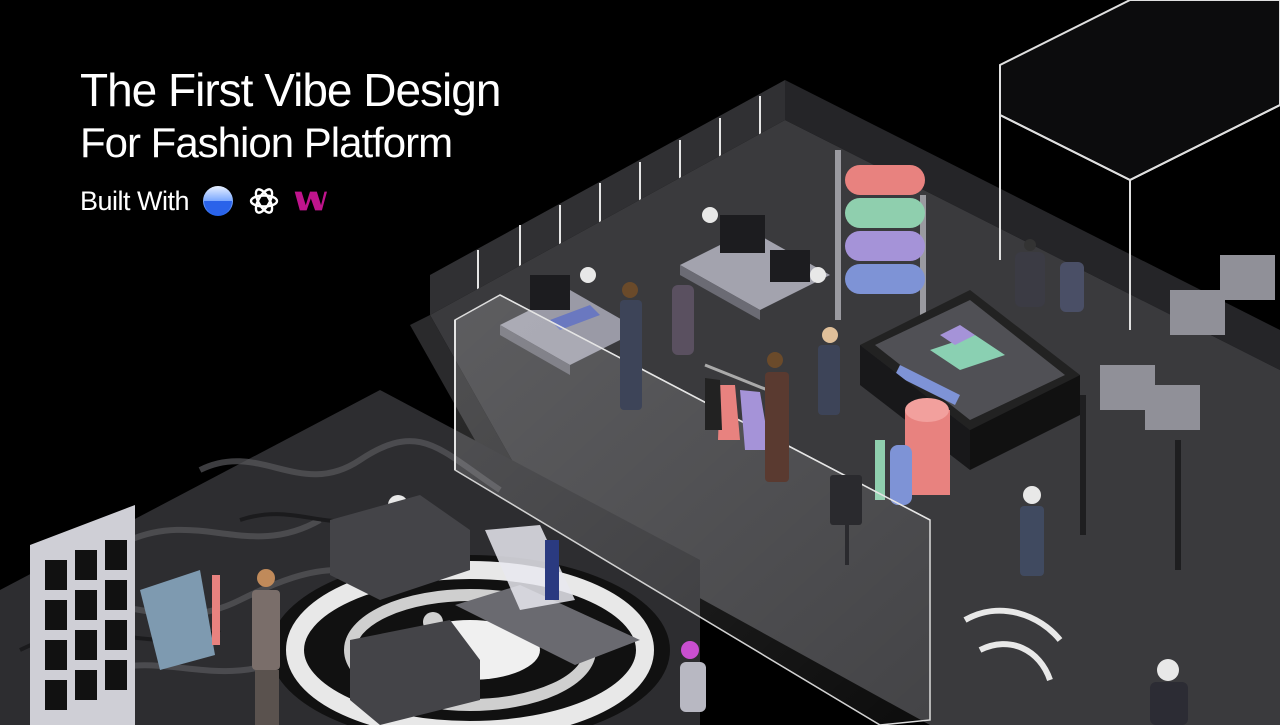 This screenshot has width=1280, height=725. Describe the element at coordinates (135, 200) in the screenshot. I see `built-with-label: Built With` at that location.